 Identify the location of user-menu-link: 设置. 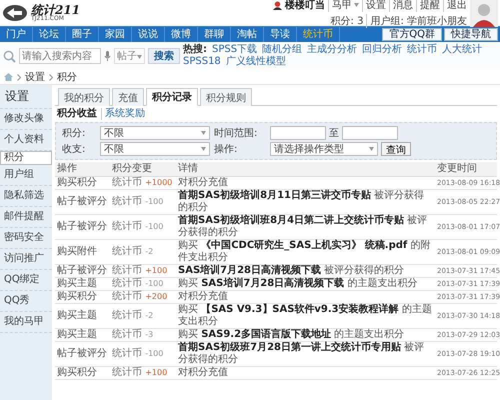
(374, 6).